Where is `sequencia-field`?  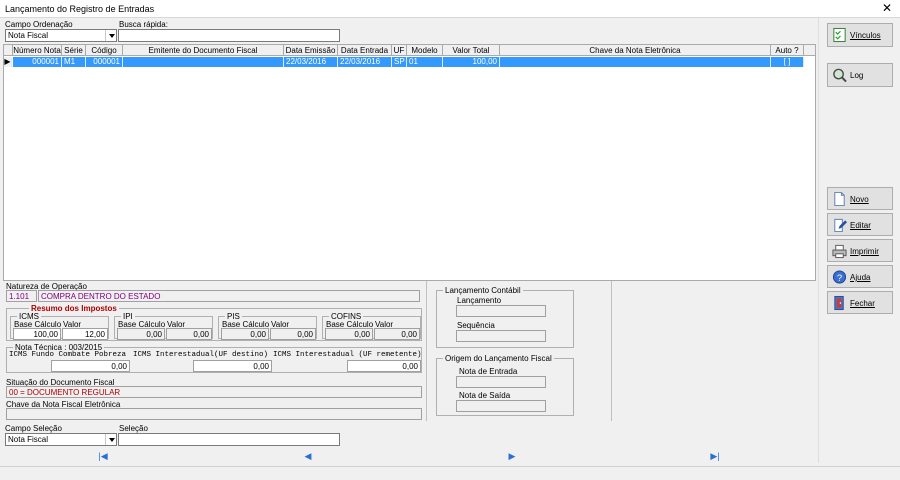 sequencia-field is located at coordinates (501, 336).